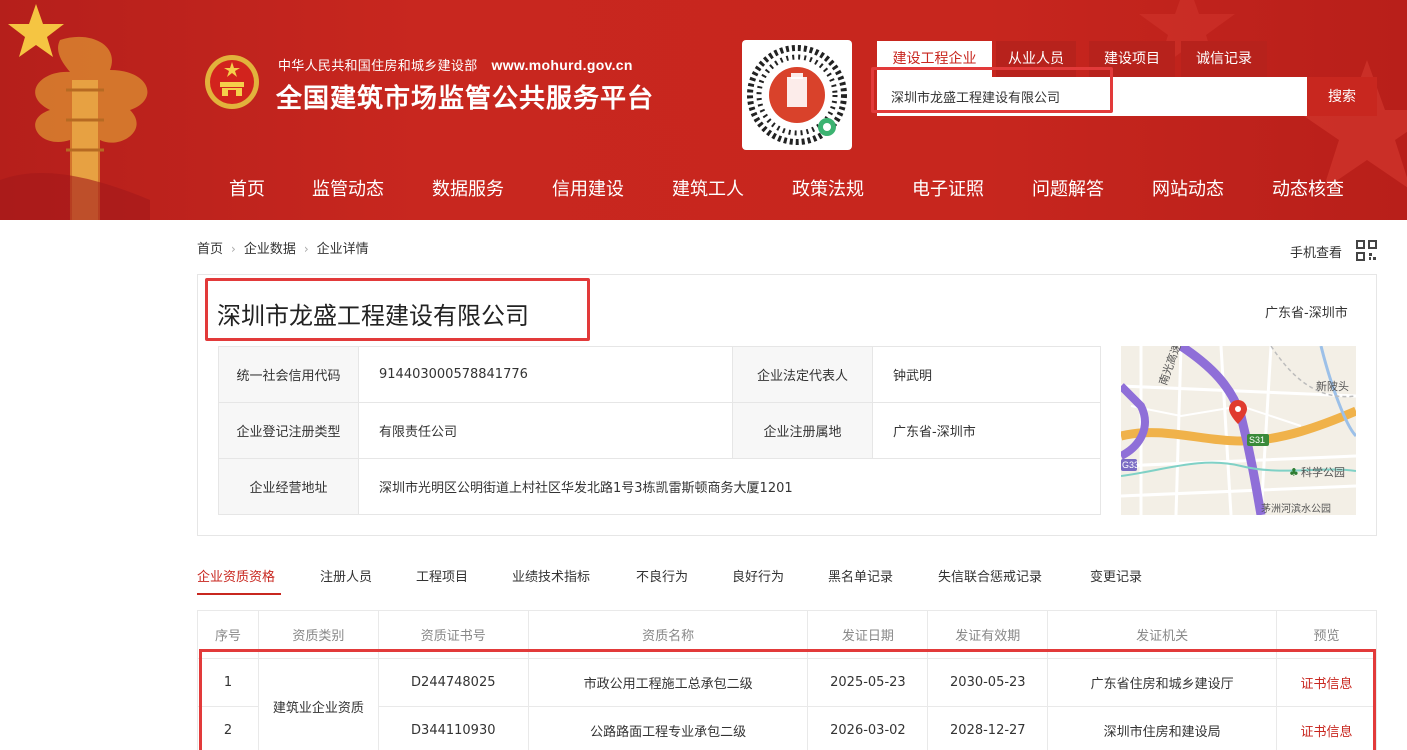  I want to click on company-region: 广东省-深圳市, so click(1306, 313).